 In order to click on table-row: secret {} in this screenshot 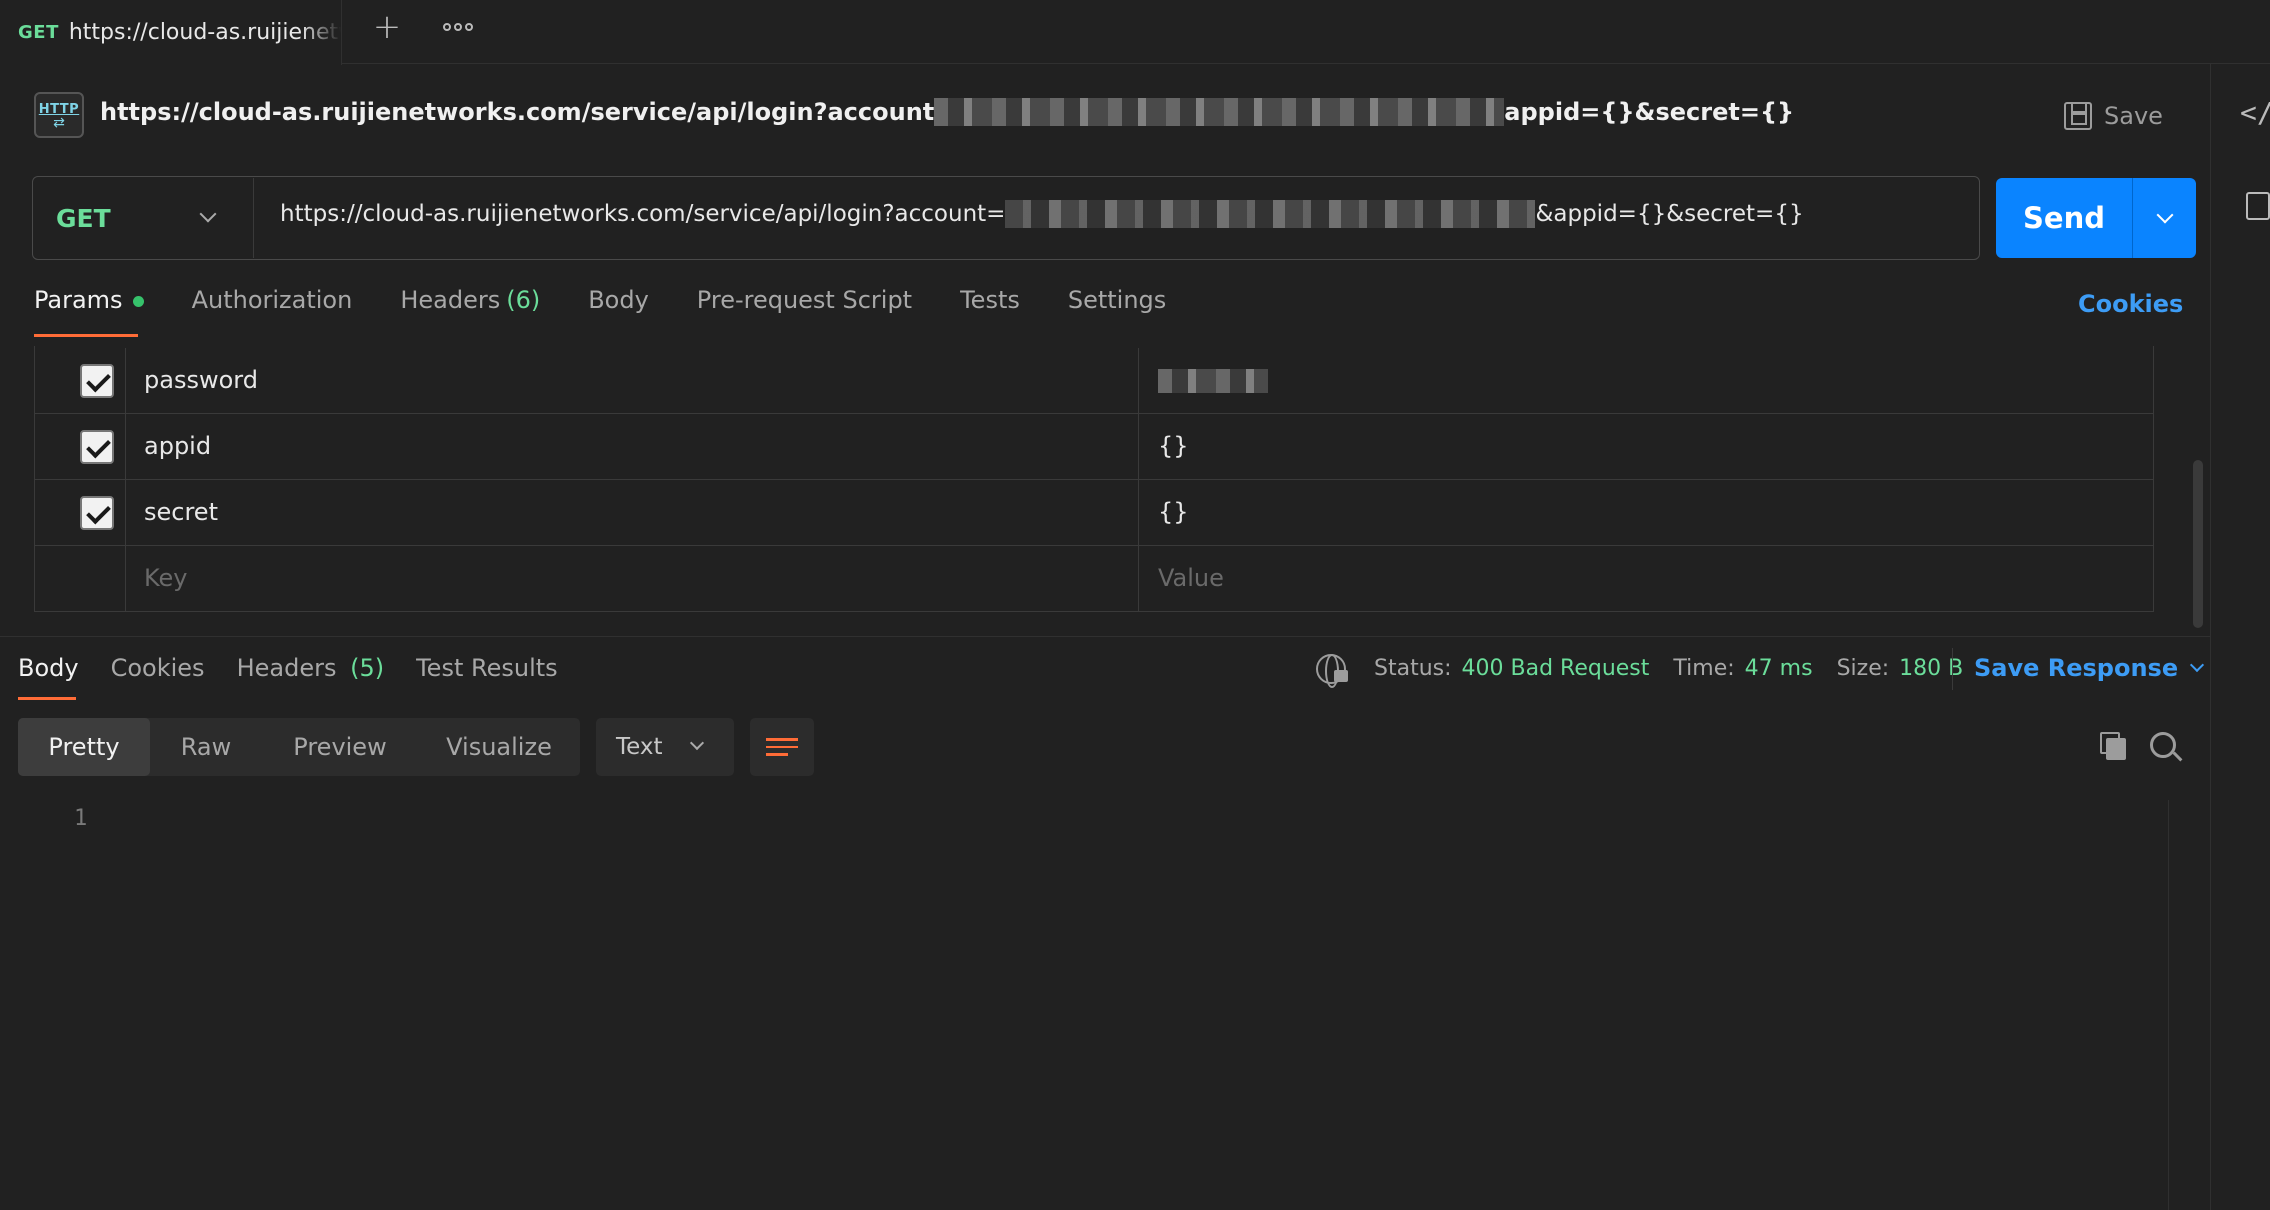, I will do `click(1094, 513)`.